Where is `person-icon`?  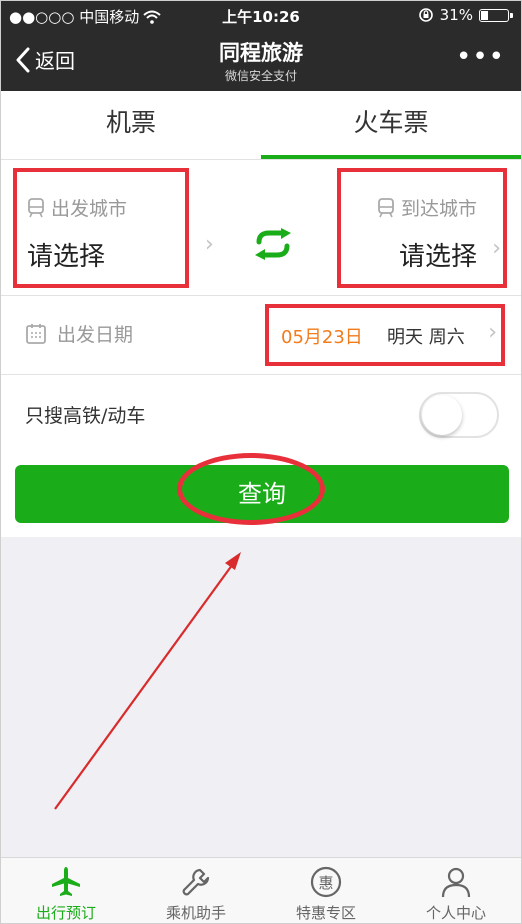
person-icon is located at coordinates (456, 882).